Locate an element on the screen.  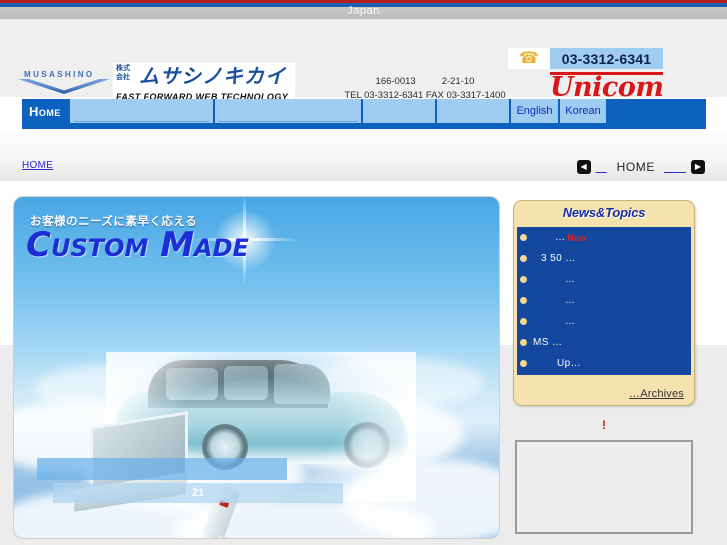
nav-tab-row: Home English Korean is located at coordinates (364, 111).